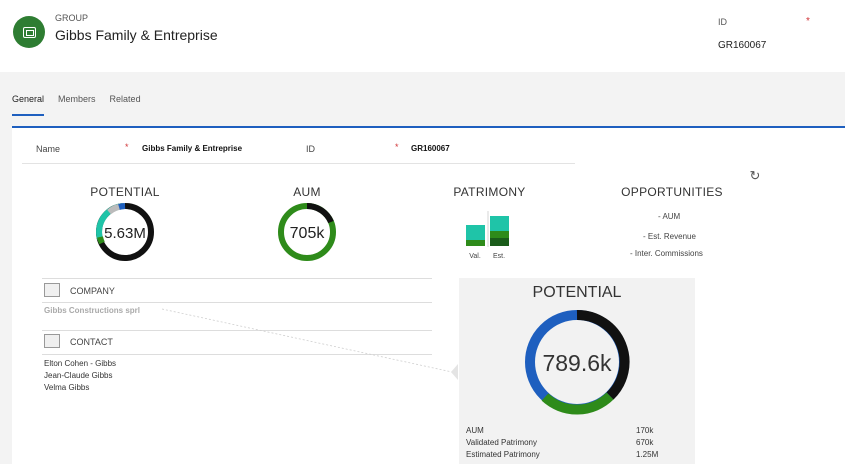 This screenshot has width=845, height=464. Describe the element at coordinates (499, 234) in the screenshot. I see `patrimony-bar-est-mid` at that location.